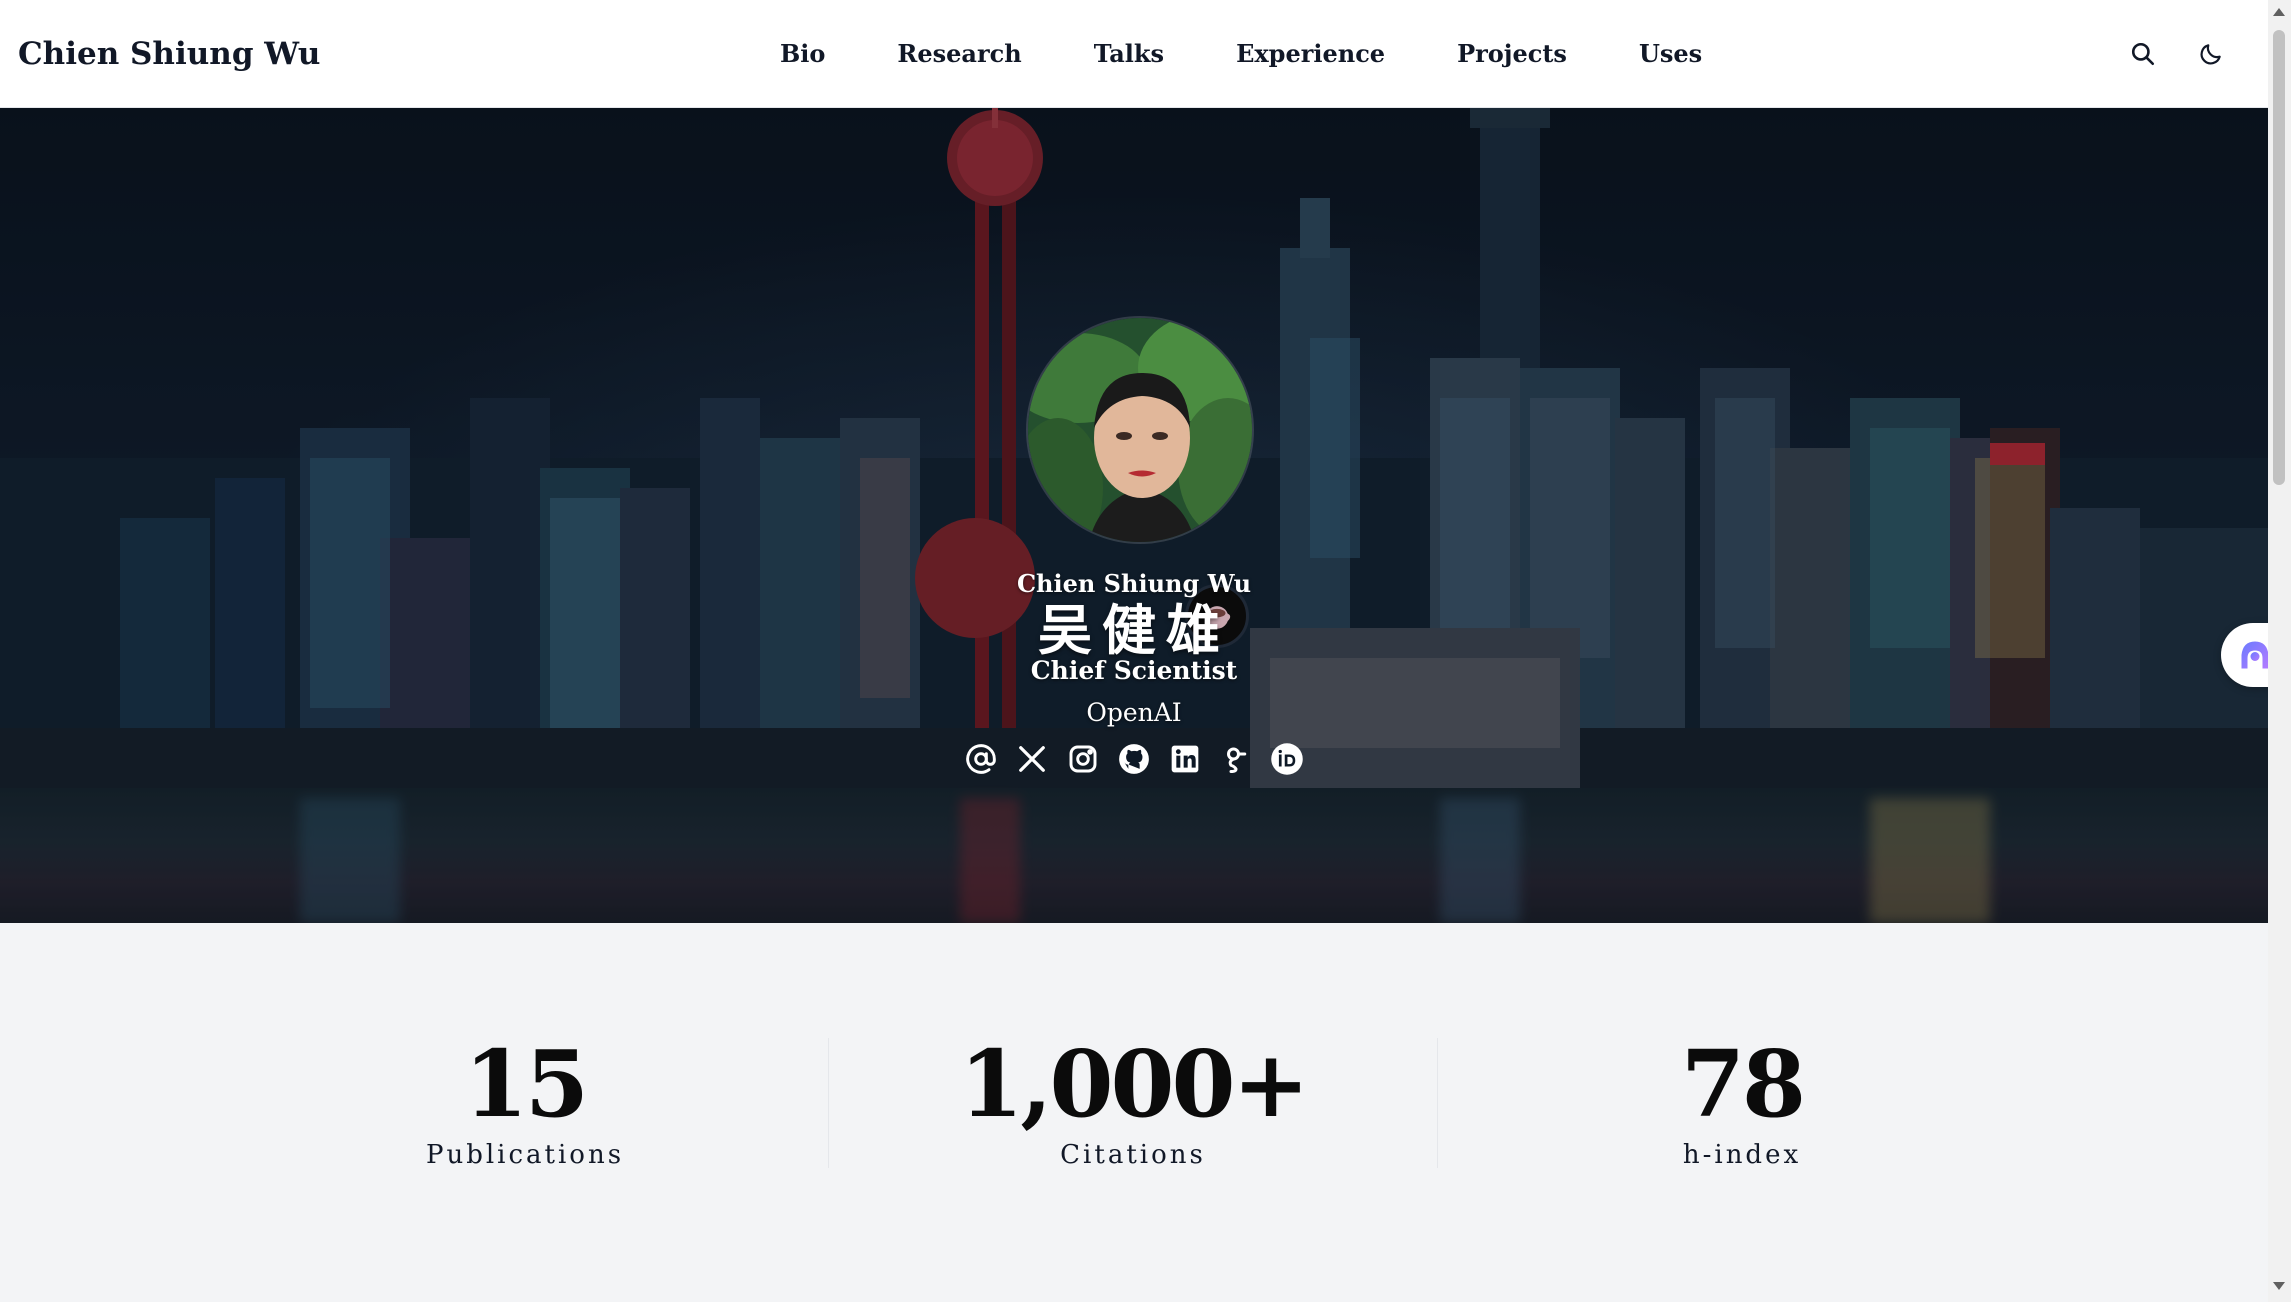 The width and height of the screenshot is (2291, 1302). I want to click on stat-value: 1,000+, so click(1134, 1084).